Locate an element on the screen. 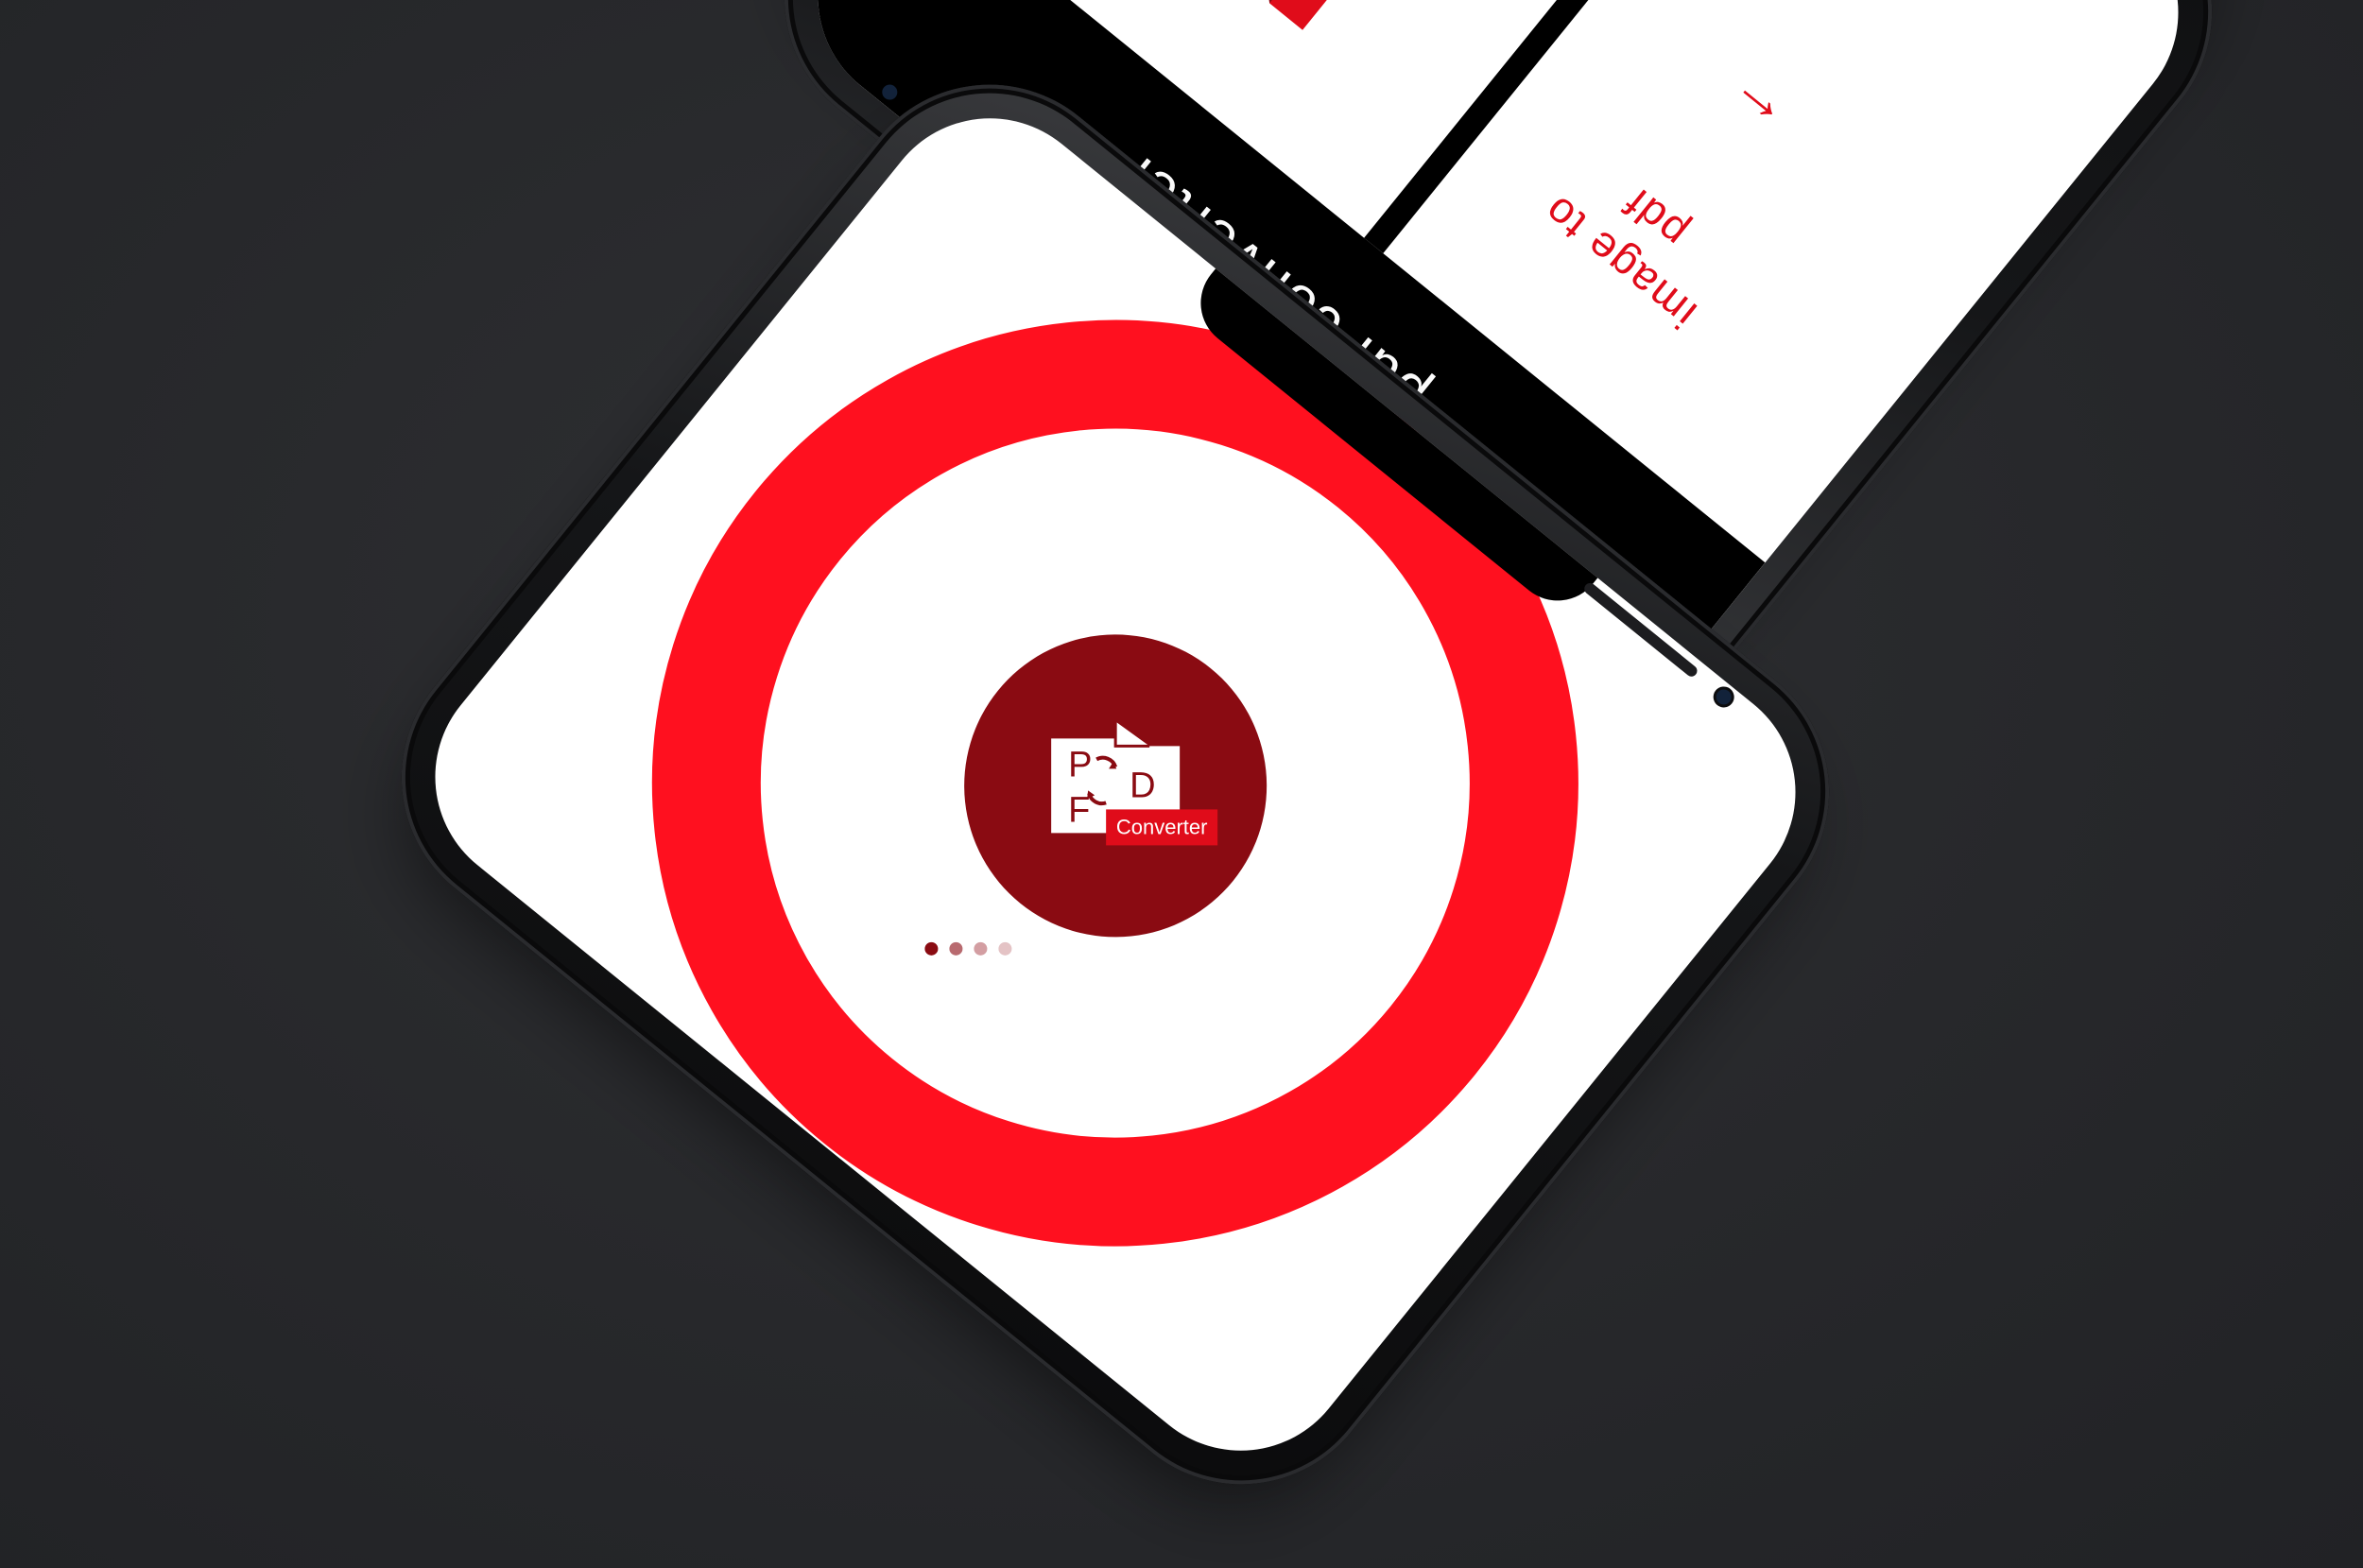  image-to-pdf-option: image to pdf is located at coordinates (1636, 239).